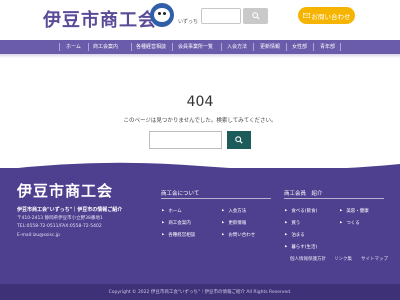 The width and height of the screenshot is (400, 300). What do you see at coordinates (180, 194) in the screenshot?
I see `footer-about-heading: 商工会について` at bounding box center [180, 194].